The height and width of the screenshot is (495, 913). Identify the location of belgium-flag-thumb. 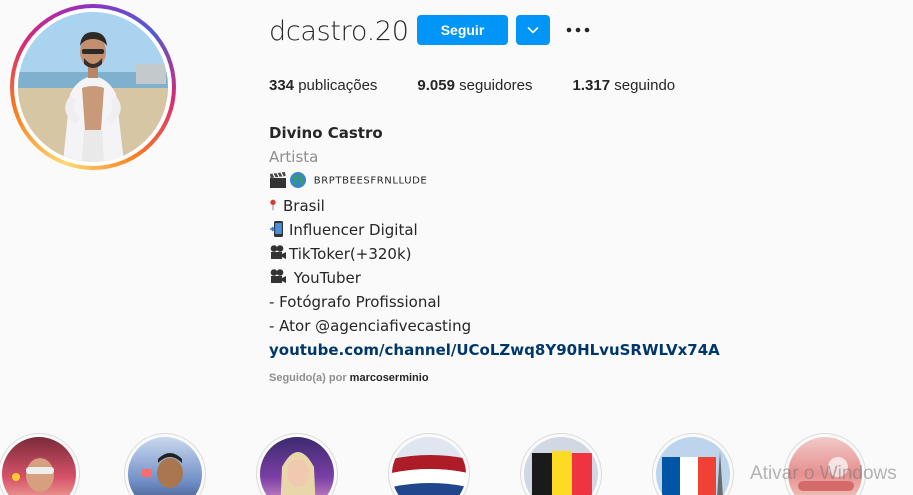
(561, 466).